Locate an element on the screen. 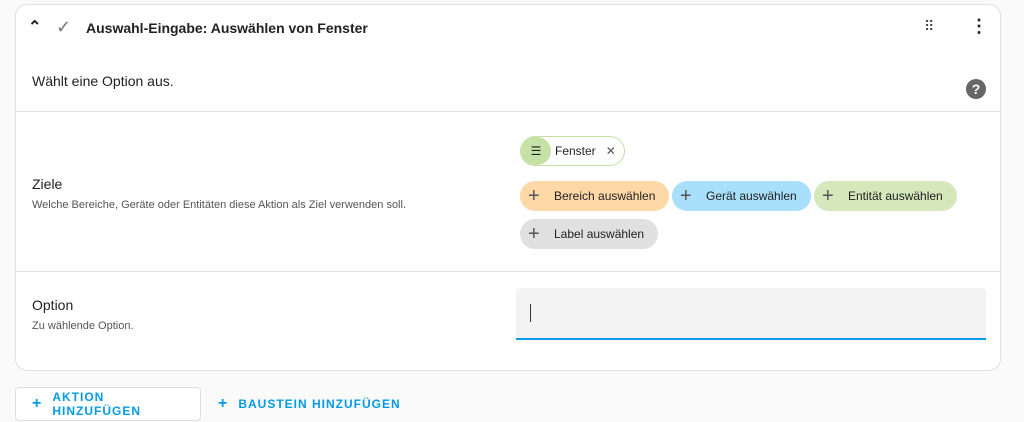 The width and height of the screenshot is (1024, 422). text-cursor is located at coordinates (530, 313).